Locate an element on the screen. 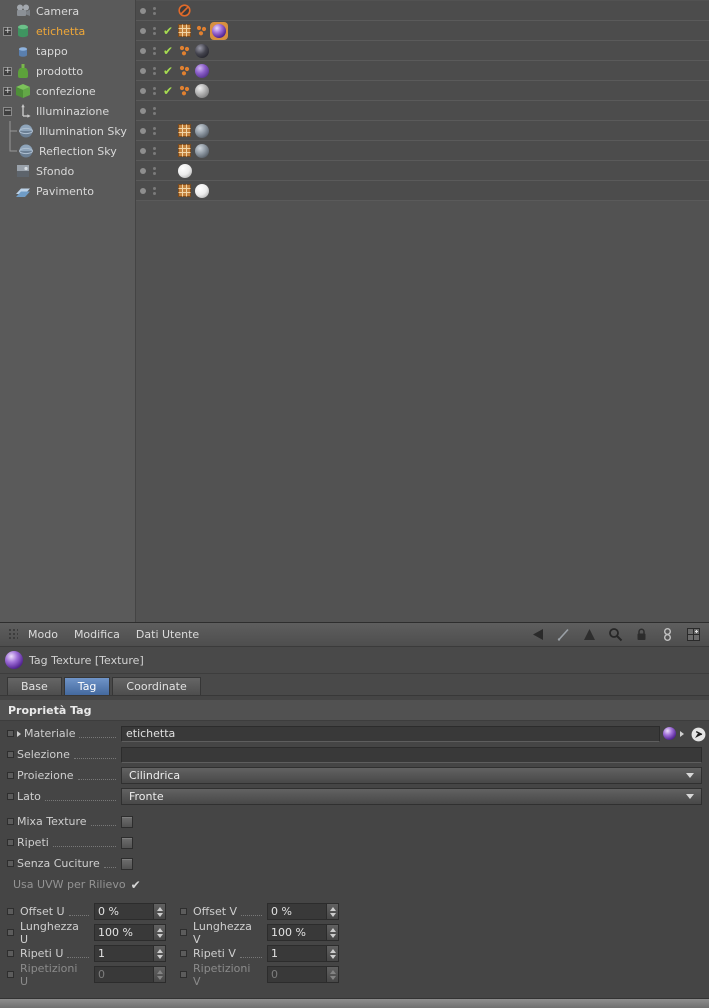 Image resolution: width=709 pixels, height=1008 pixels. object-name: prodotto is located at coordinates (59, 71).